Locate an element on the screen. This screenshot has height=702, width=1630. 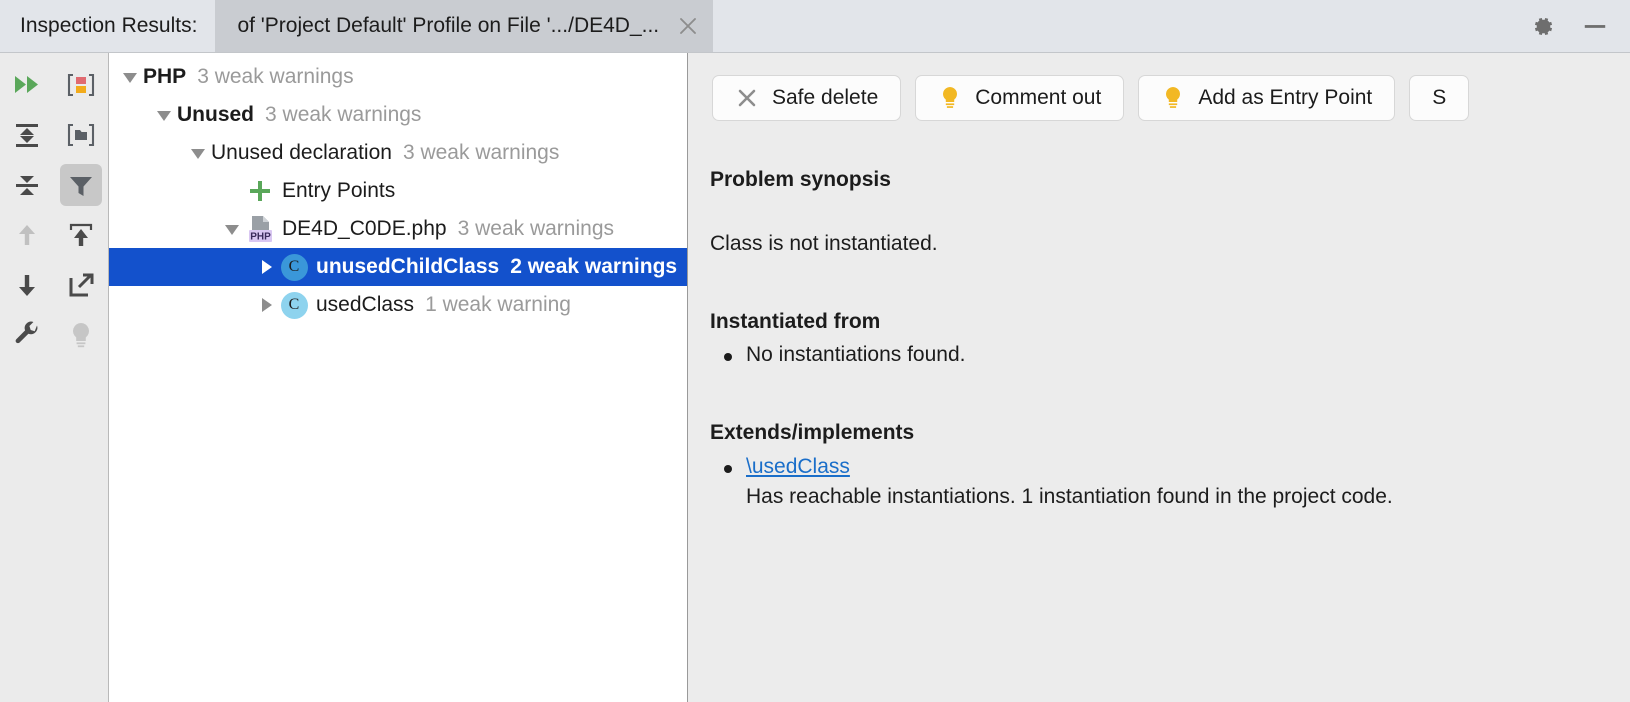
close-icon is located at coordinates (688, 26).